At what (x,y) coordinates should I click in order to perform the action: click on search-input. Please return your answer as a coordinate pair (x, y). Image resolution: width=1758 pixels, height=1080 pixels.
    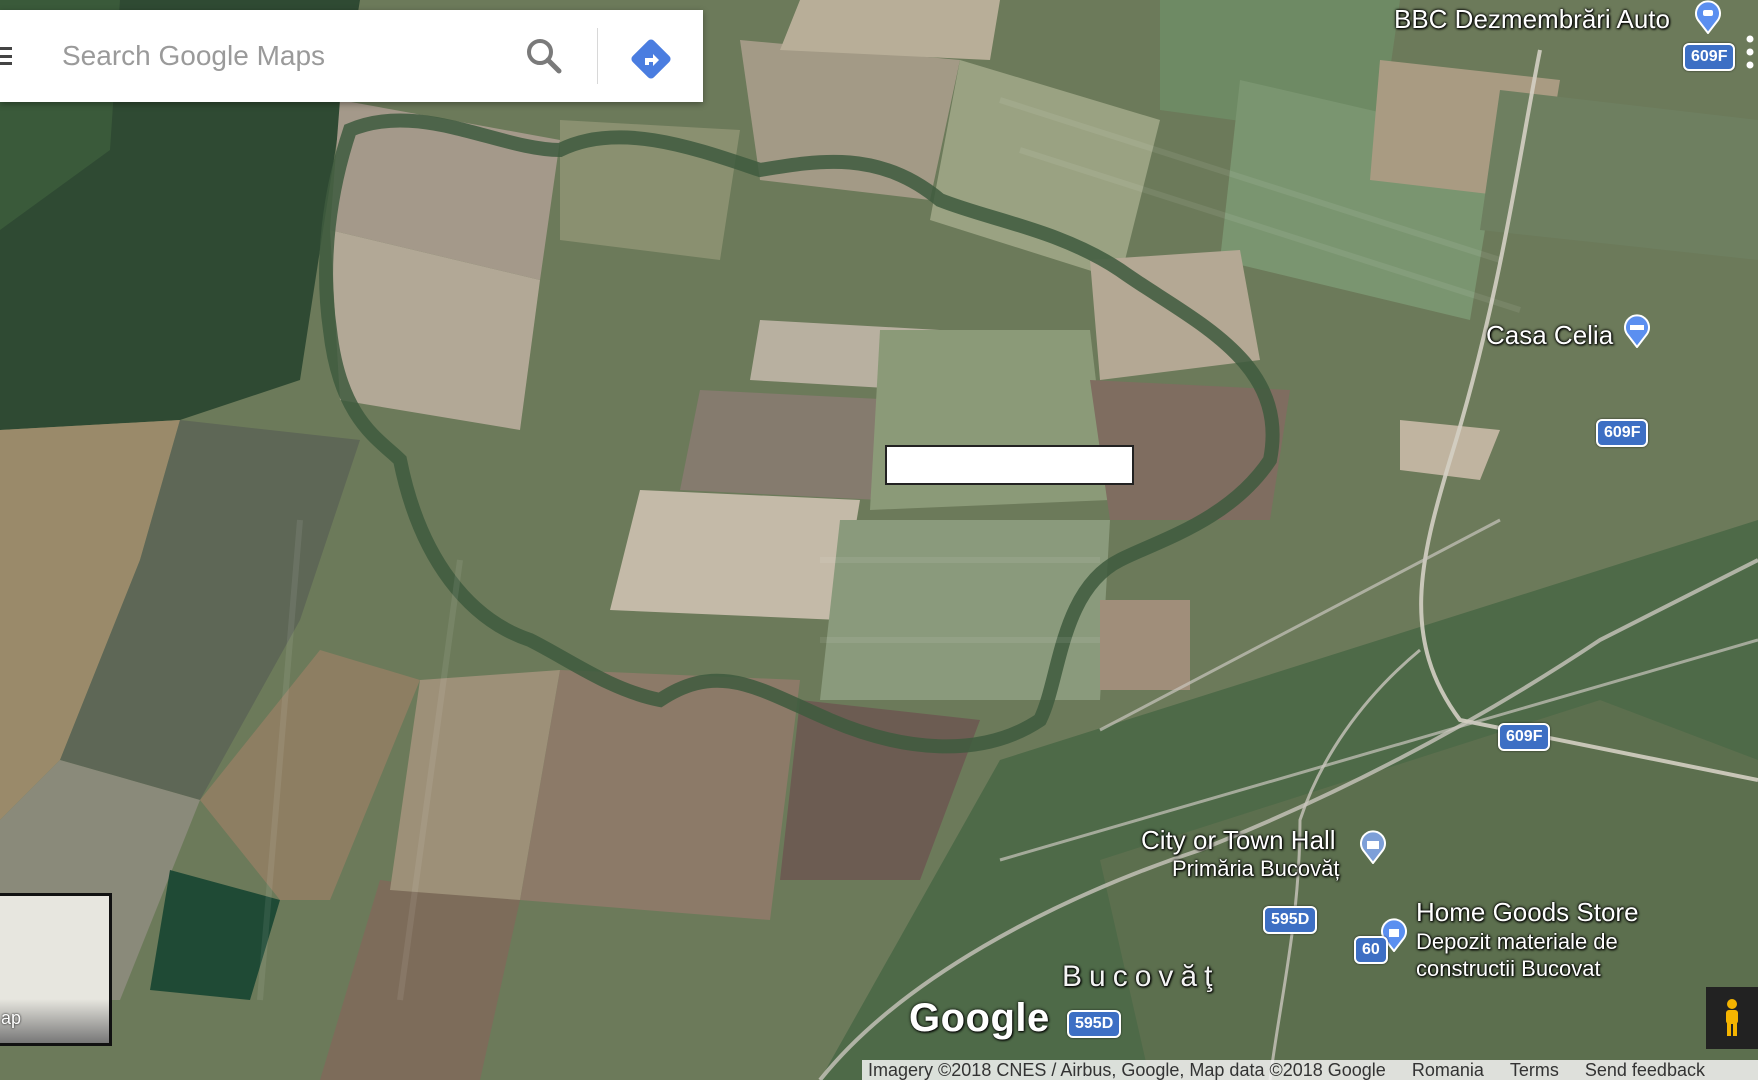
    Looking at the image, I should click on (292, 56).